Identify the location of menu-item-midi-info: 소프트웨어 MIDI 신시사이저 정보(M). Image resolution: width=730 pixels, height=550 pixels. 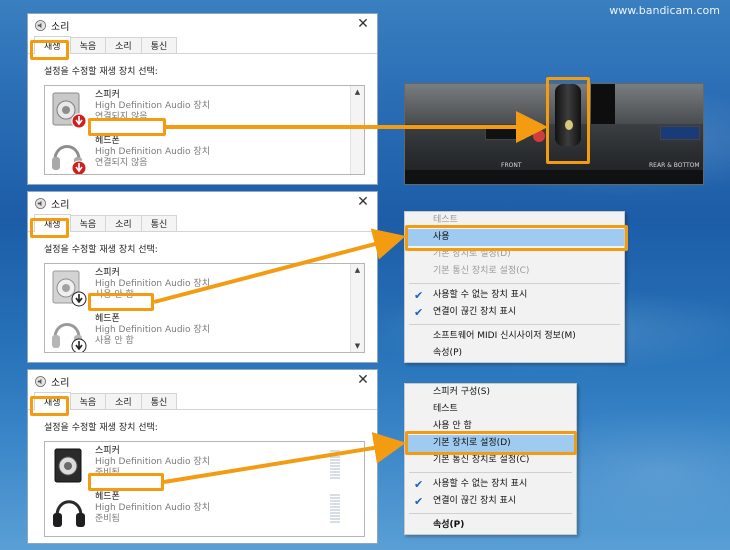
(514, 336).